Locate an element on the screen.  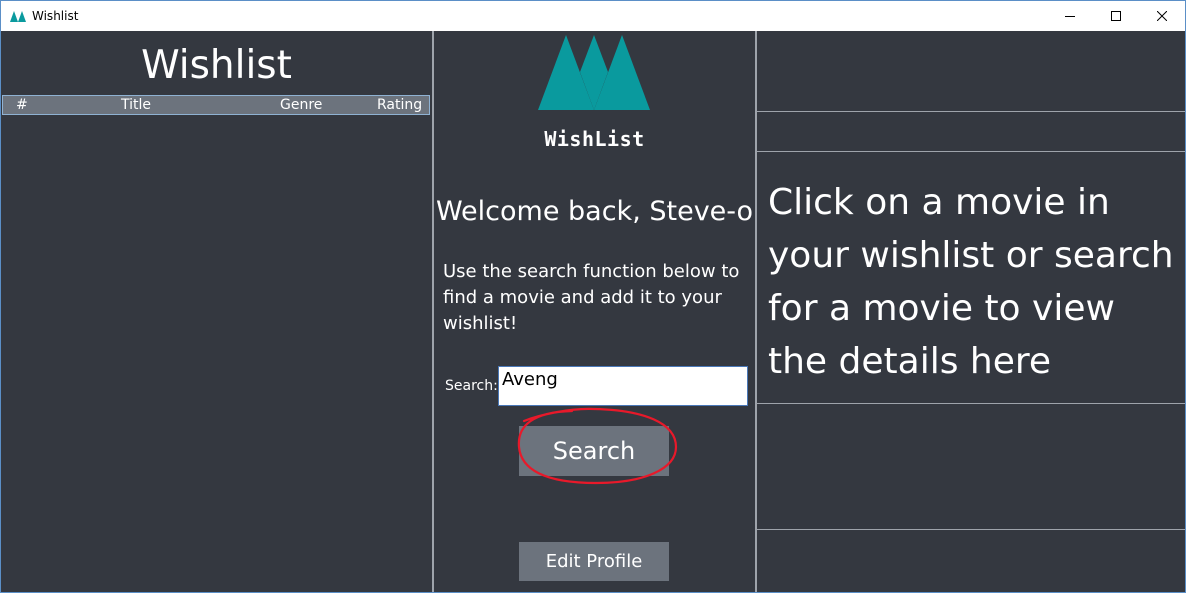
minimize-icon is located at coordinates (1070, 16).